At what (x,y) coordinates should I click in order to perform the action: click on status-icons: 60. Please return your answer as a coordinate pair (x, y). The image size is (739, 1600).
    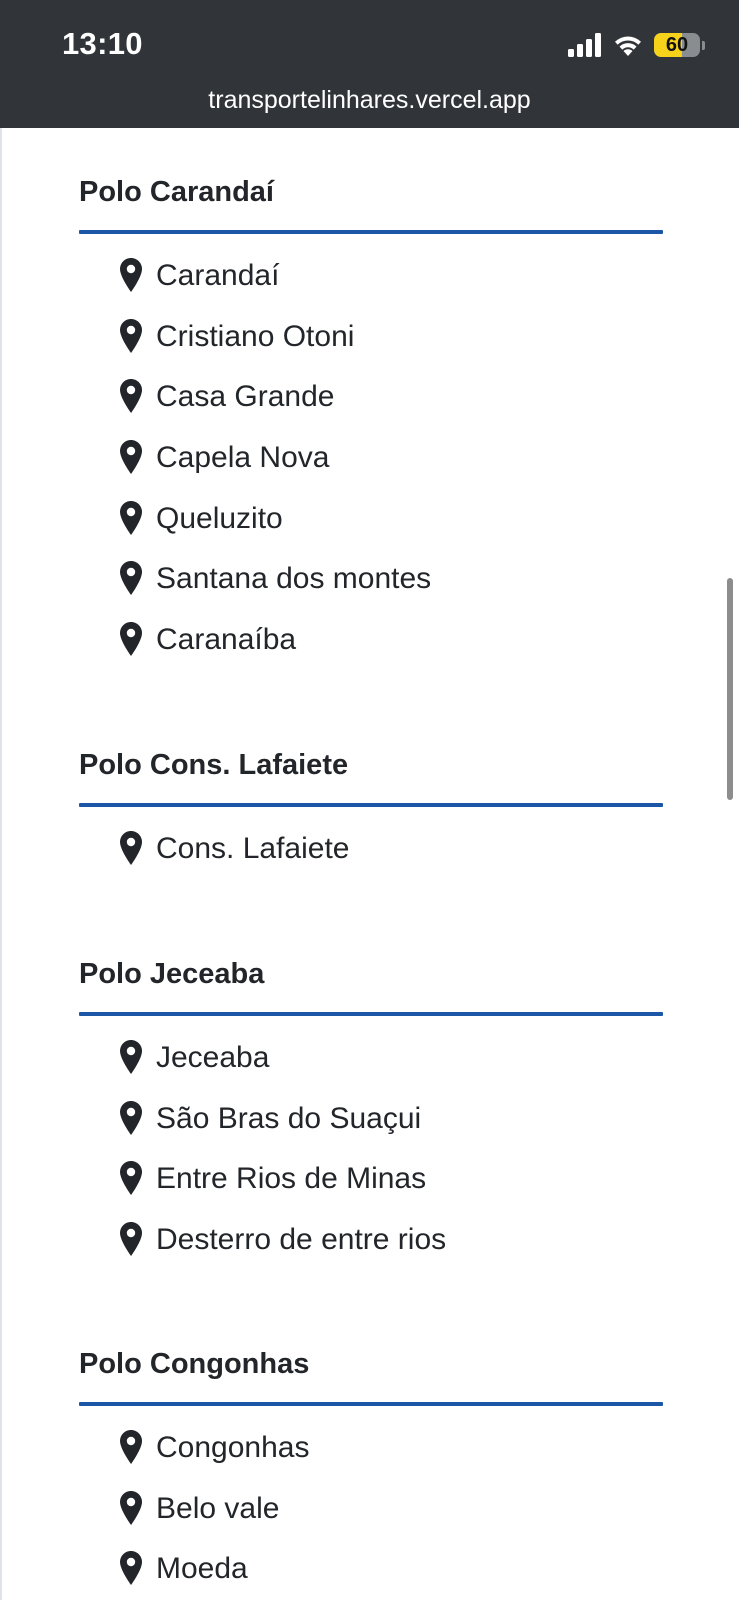
    Looking at the image, I should click on (636, 45).